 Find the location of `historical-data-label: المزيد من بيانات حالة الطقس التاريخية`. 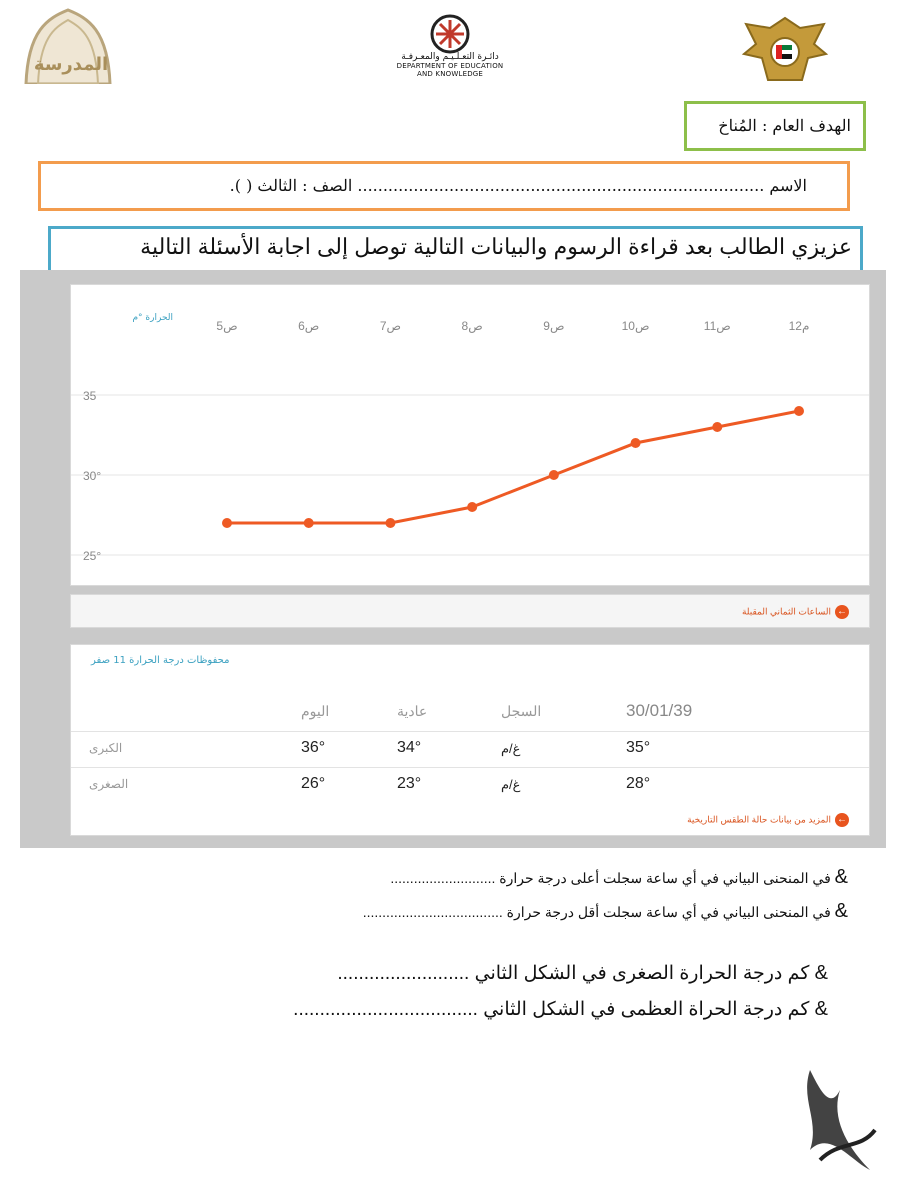

historical-data-label: المزيد من بيانات حالة الطقس التاريخية is located at coordinates (759, 819).